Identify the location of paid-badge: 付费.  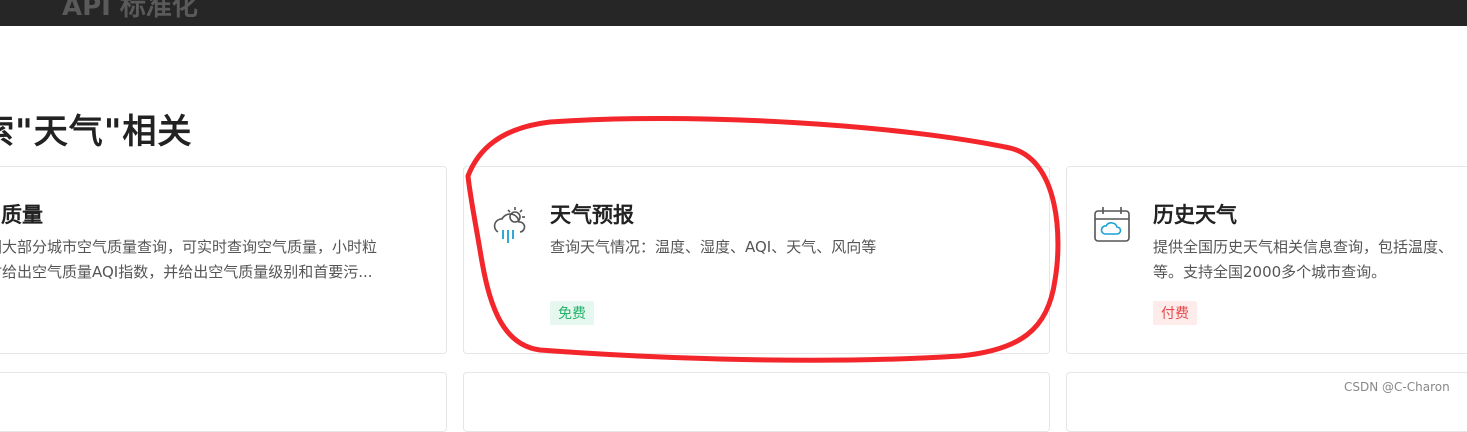
(1175, 313).